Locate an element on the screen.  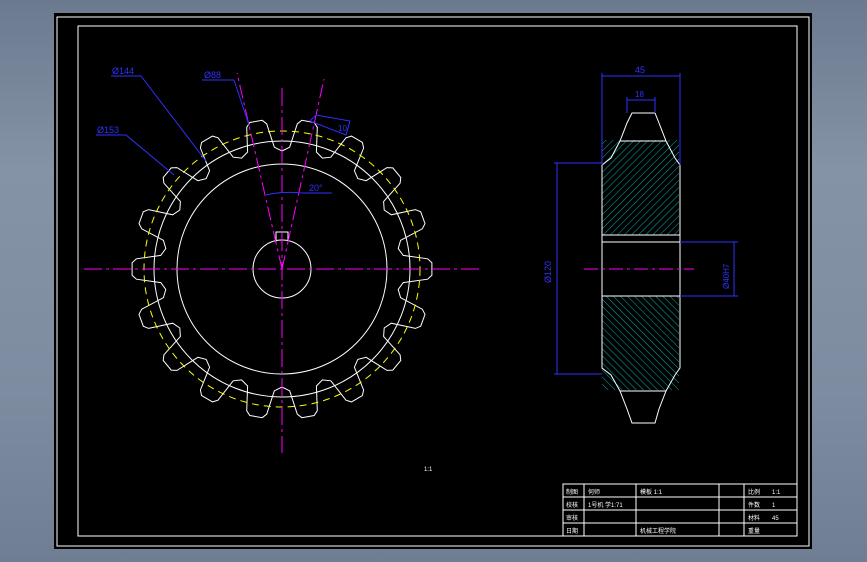
title-block-cell: 机械工程学院 is located at coordinates (658, 531).